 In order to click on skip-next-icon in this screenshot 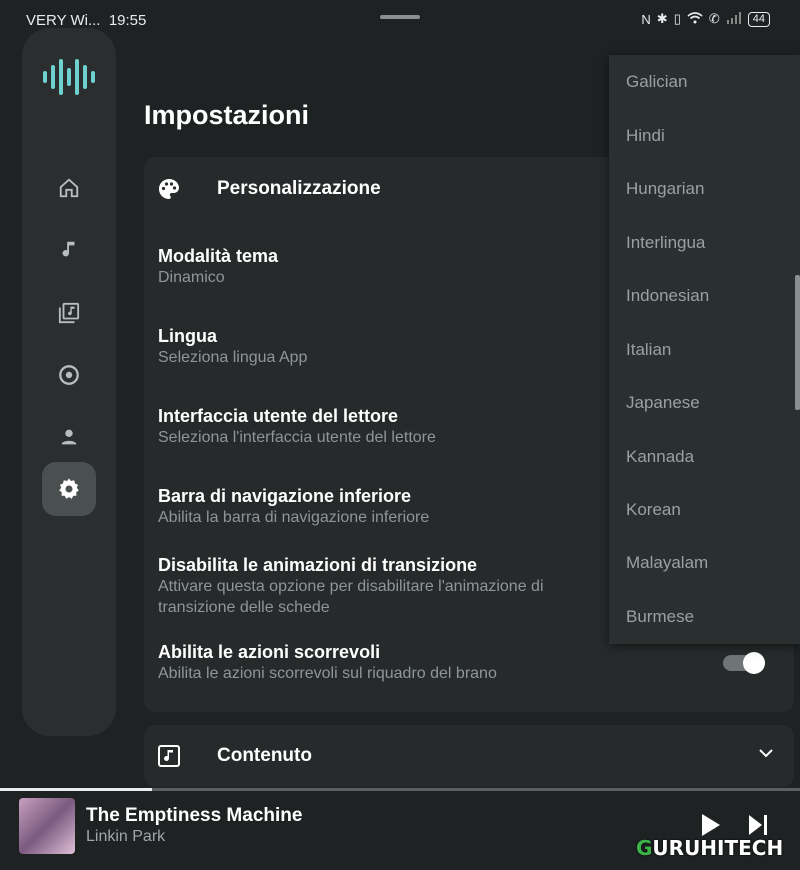, I will do `click(758, 825)`.